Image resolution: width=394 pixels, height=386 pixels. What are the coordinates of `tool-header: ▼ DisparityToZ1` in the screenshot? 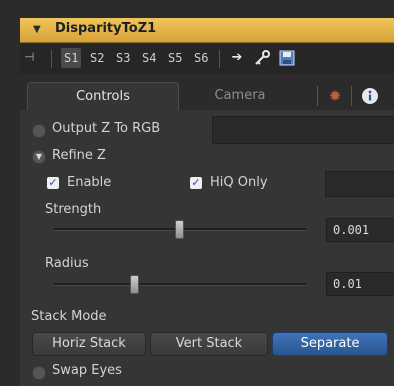 It's located at (207, 30).